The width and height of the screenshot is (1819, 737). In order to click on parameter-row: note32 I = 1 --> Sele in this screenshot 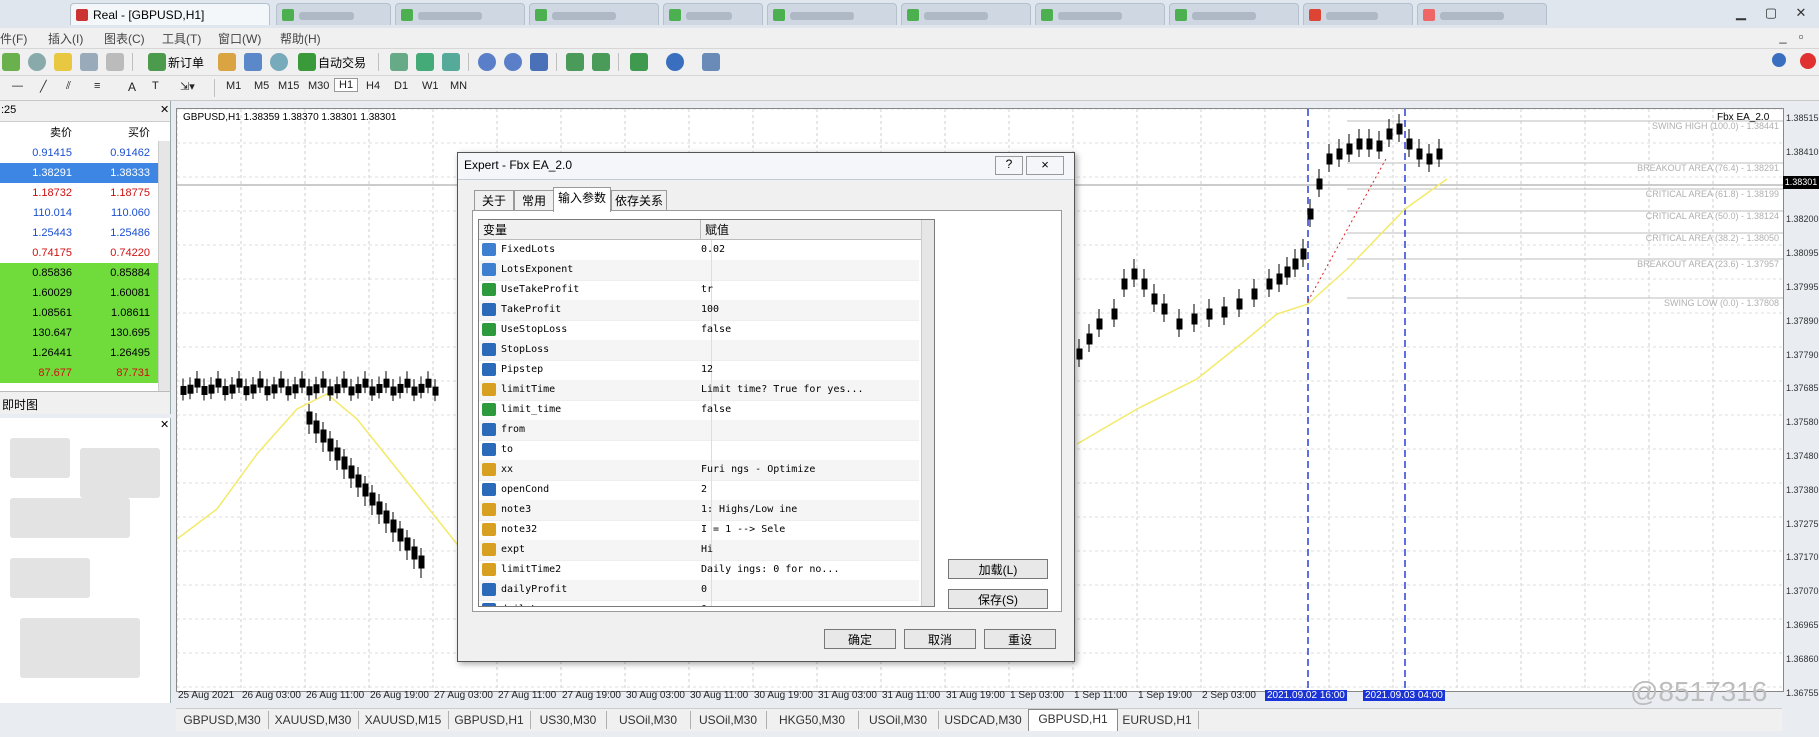, I will do `click(699, 530)`.